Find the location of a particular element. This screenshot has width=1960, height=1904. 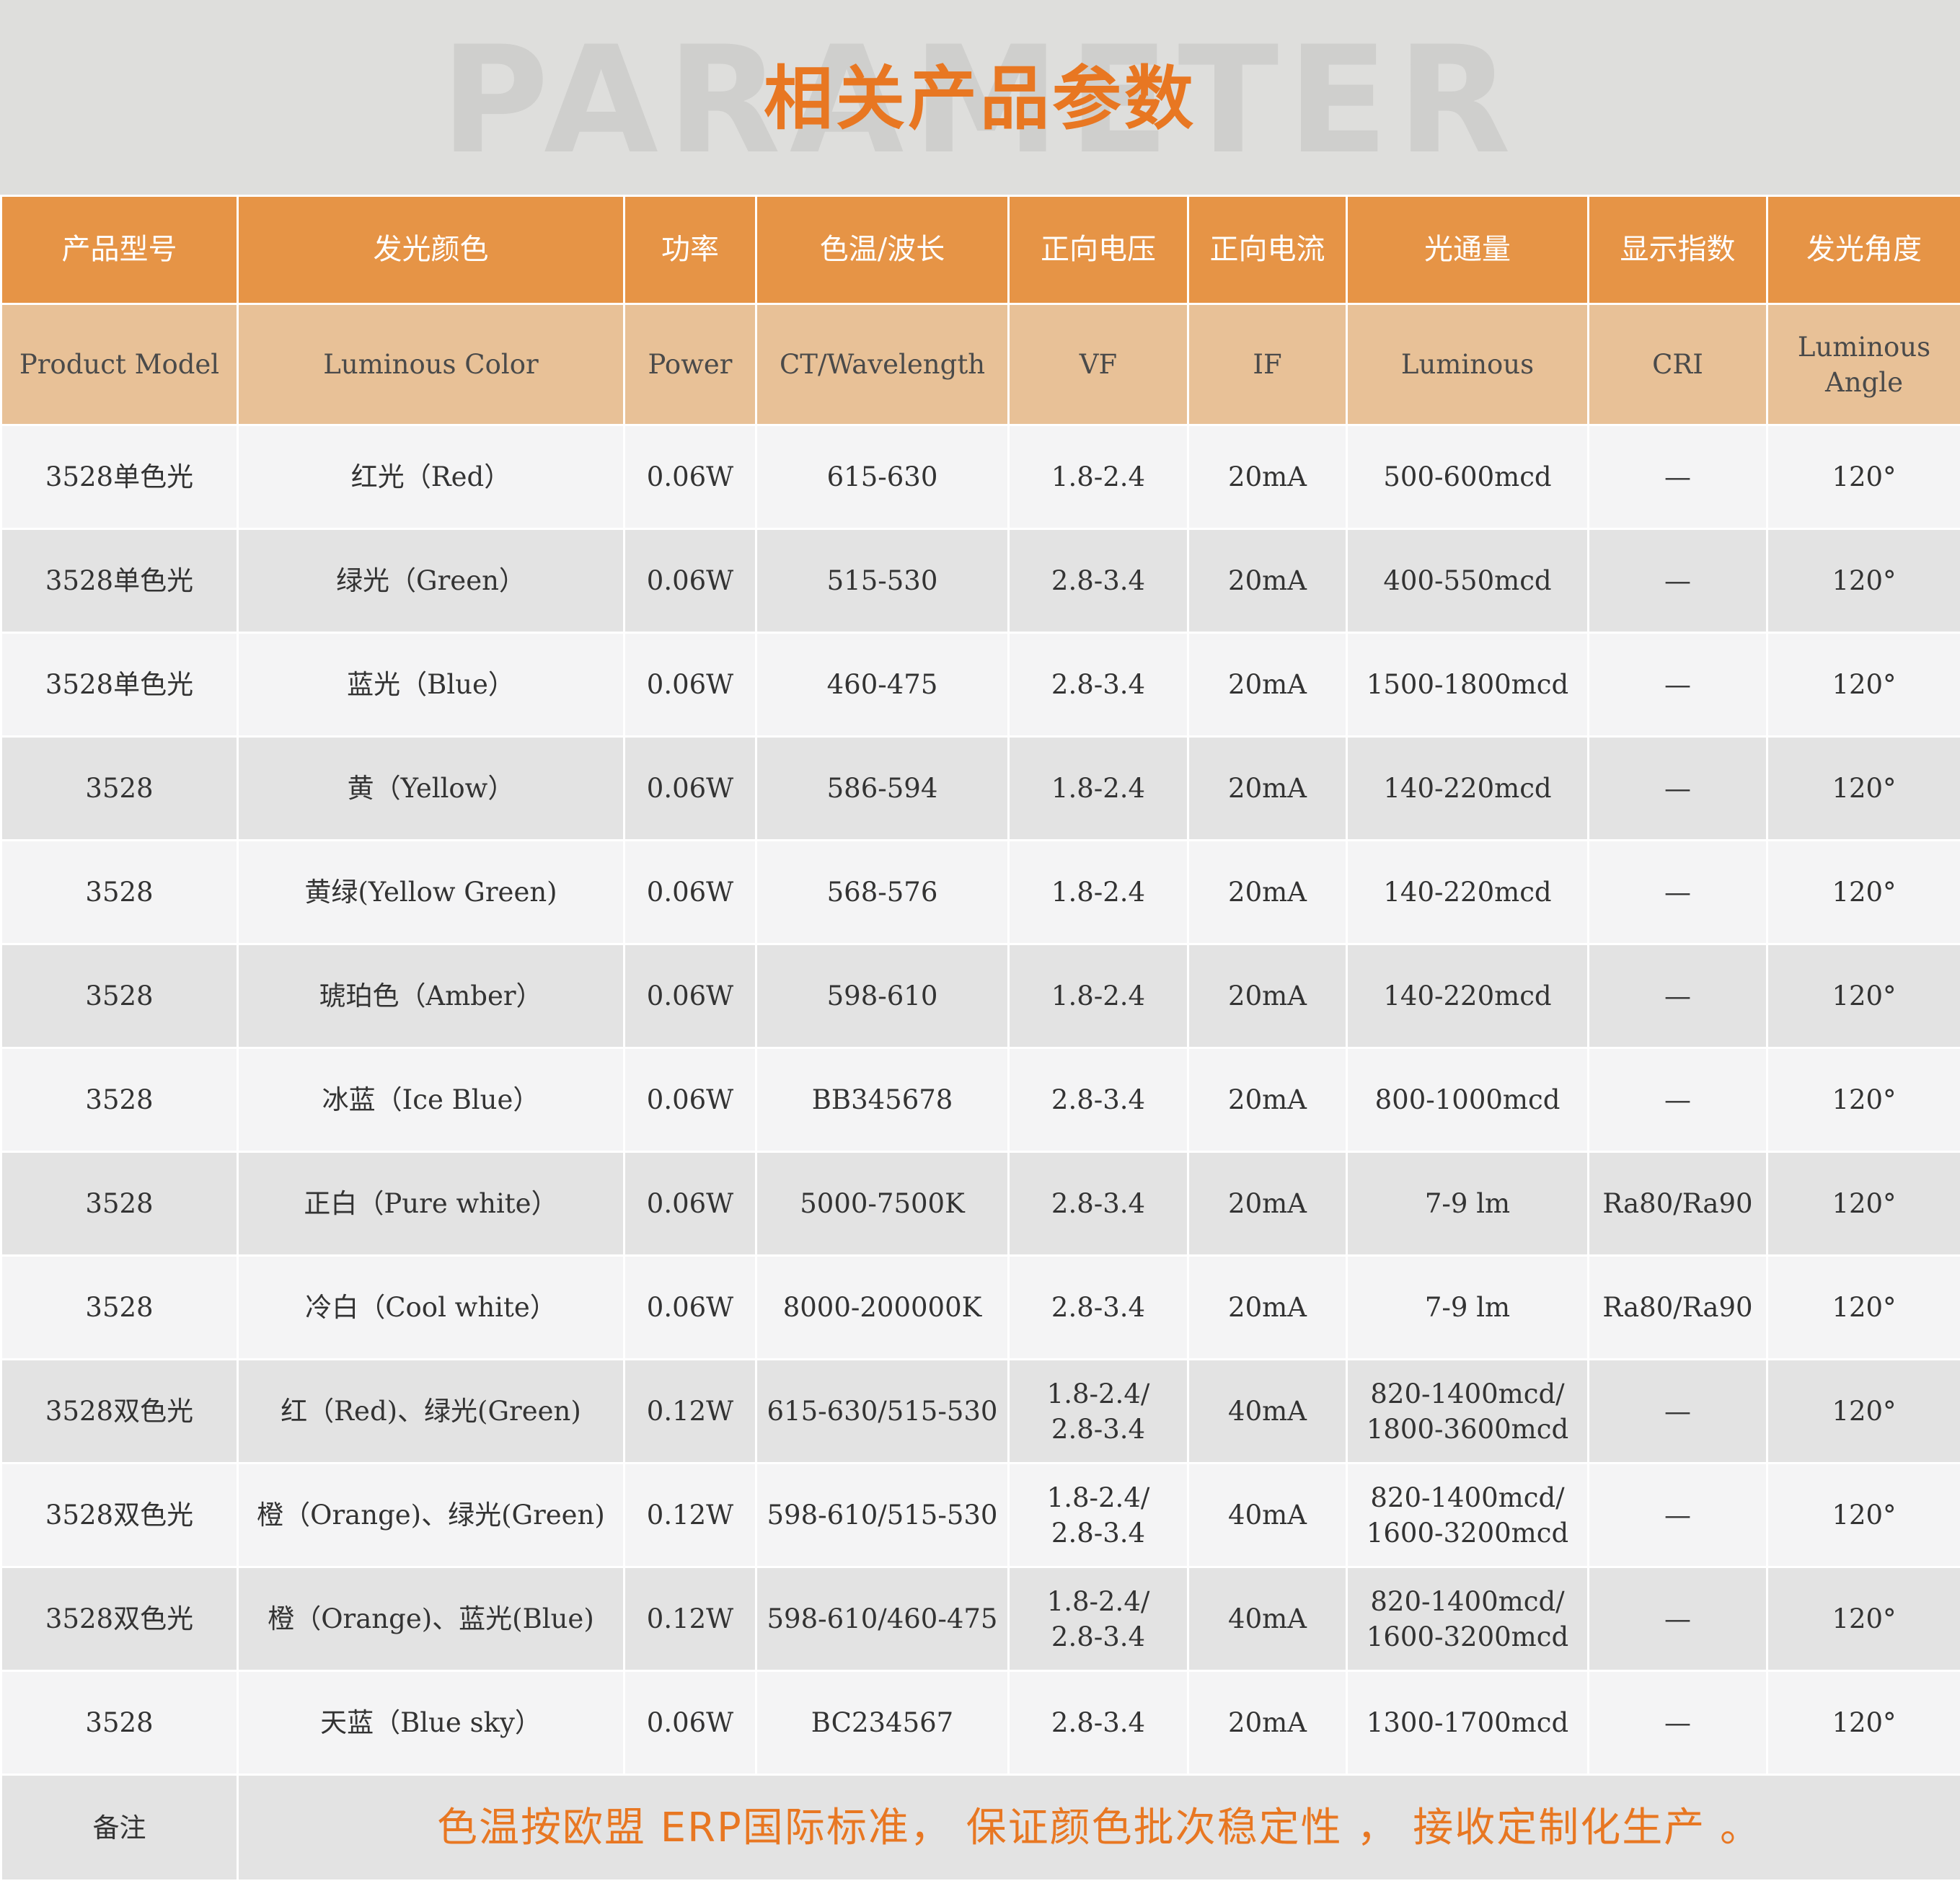

column-header-cn: 产品型号 is located at coordinates (119, 250).